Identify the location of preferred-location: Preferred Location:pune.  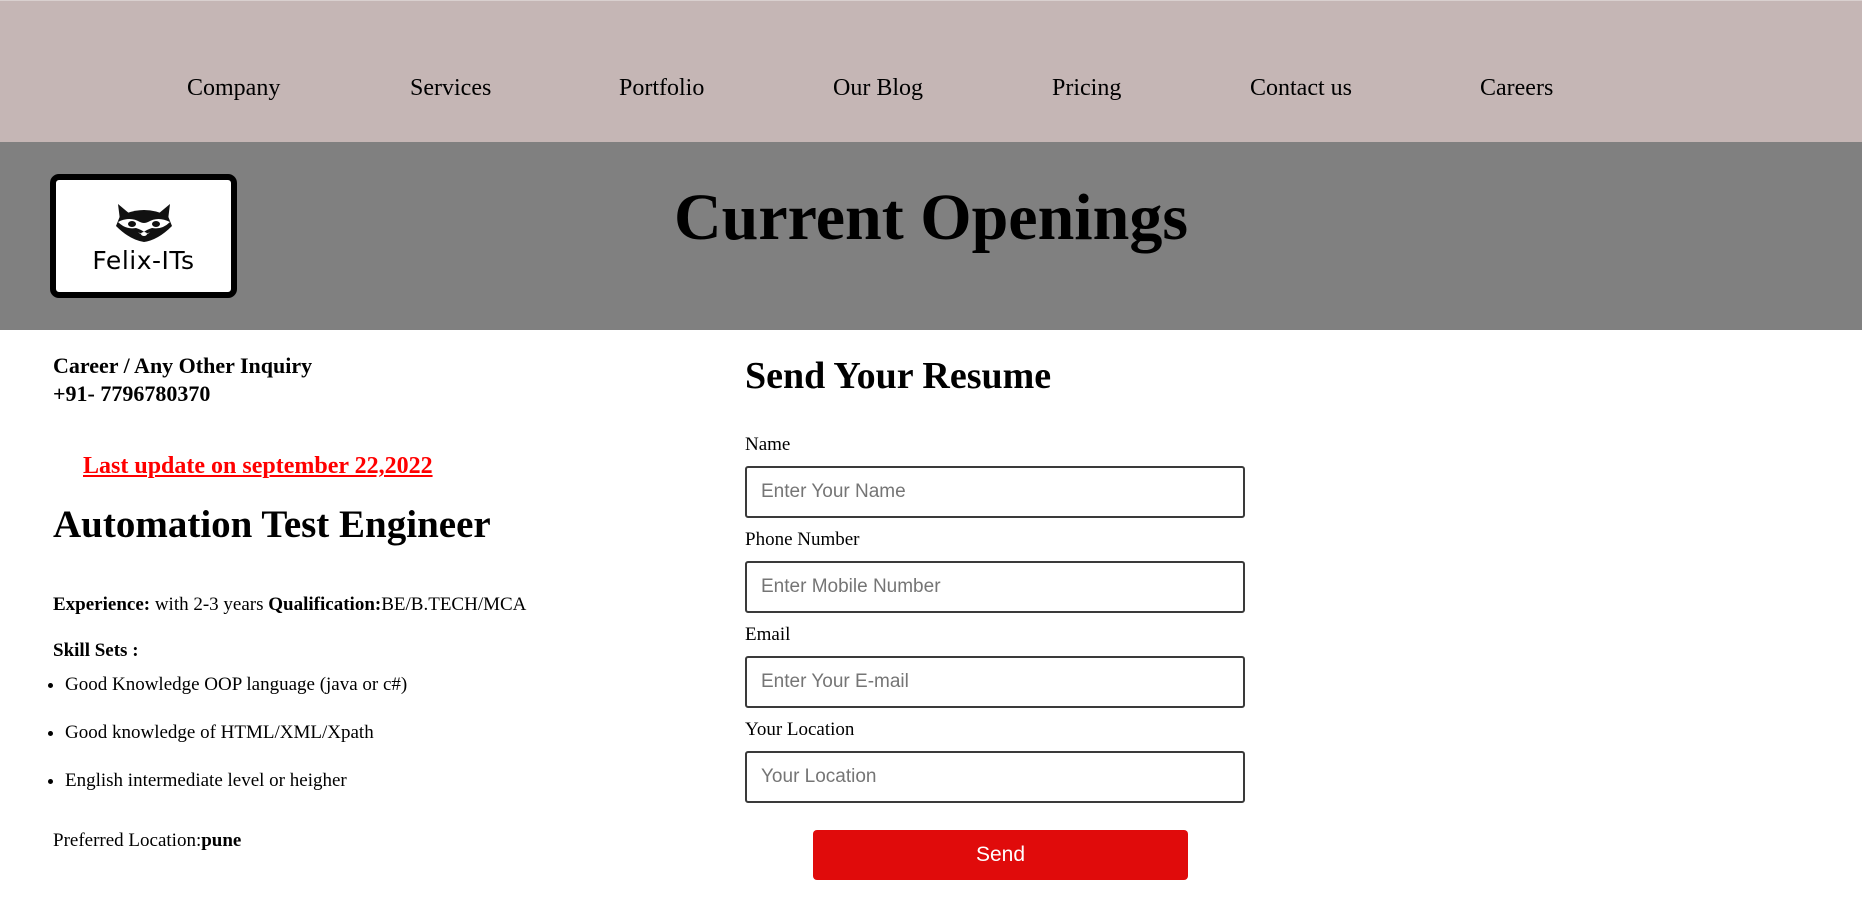
(147, 841).